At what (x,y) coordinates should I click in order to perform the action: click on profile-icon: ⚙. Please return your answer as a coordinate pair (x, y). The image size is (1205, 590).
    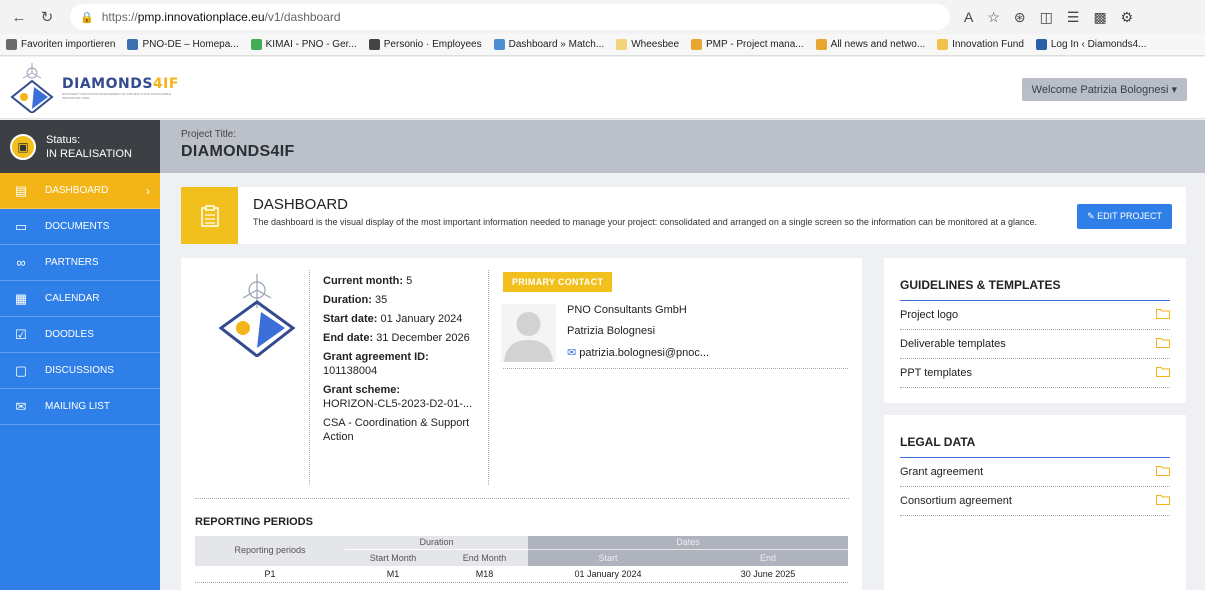
    Looking at the image, I should click on (1127, 17).